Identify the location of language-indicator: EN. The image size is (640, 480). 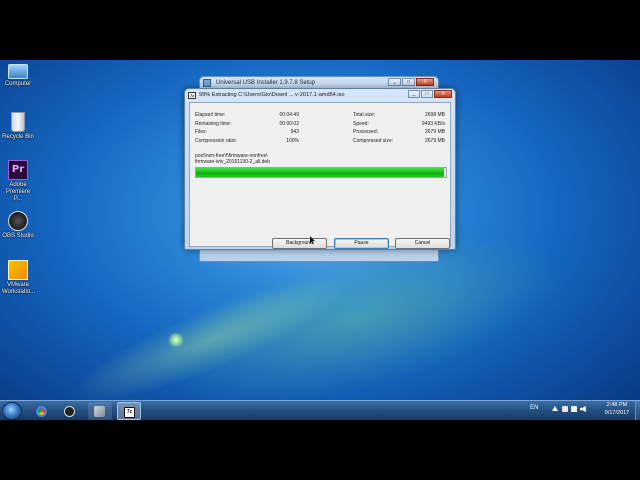
(534, 408).